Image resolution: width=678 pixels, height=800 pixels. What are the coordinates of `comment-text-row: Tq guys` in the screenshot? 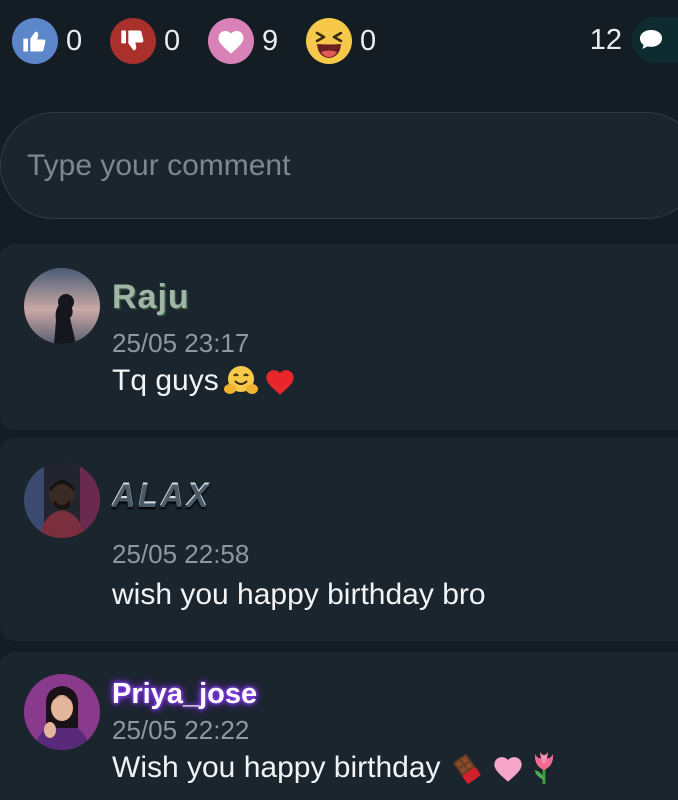 It's located at (204, 381).